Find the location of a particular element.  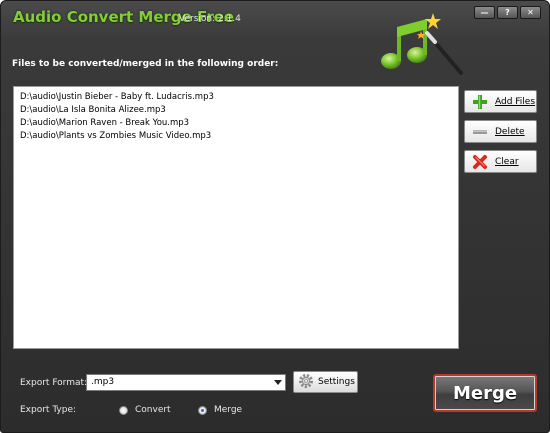

red-x-icon is located at coordinates (480, 162).